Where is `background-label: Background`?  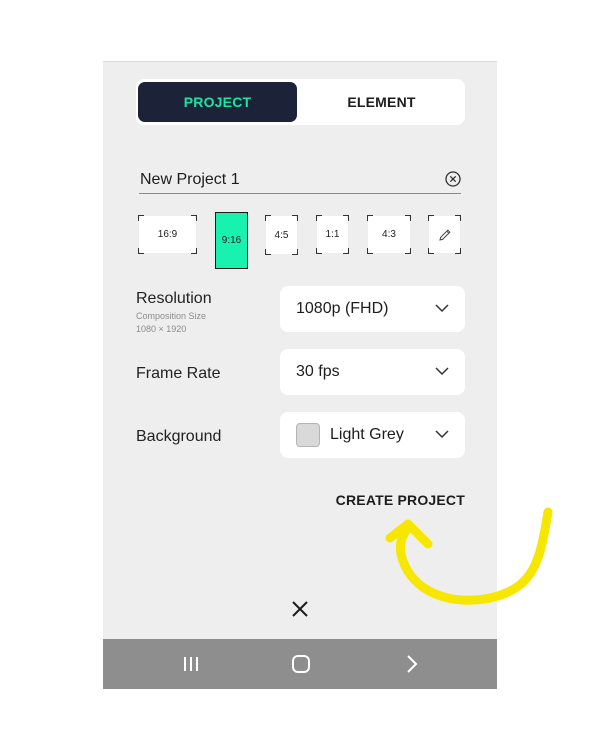
background-label: Background is located at coordinates (179, 436).